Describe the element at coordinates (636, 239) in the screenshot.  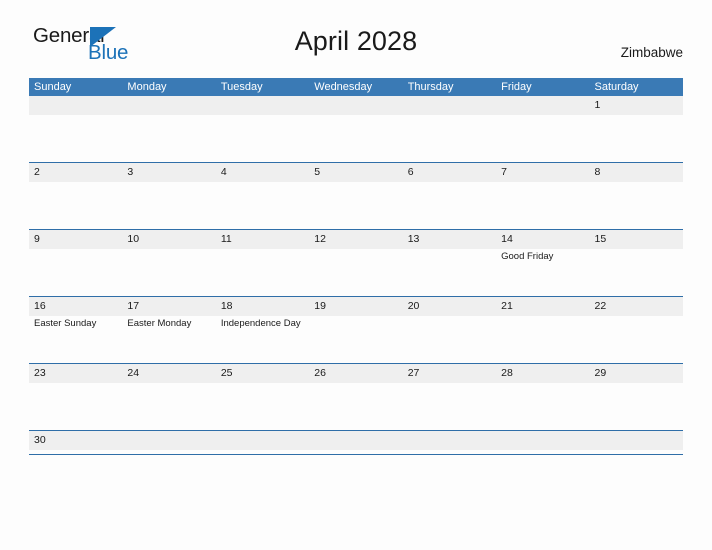
I see `day-number: 15` at that location.